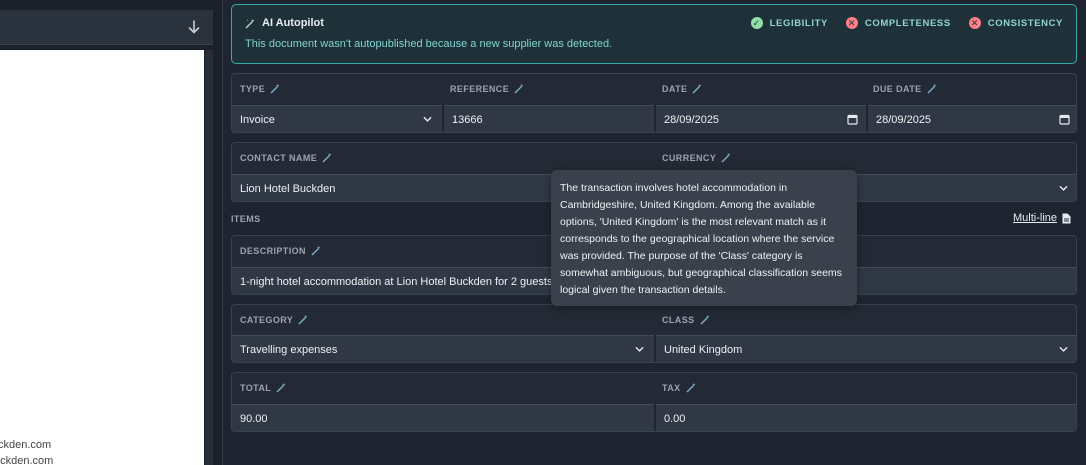  What do you see at coordinates (27, 460) in the screenshot?
I see `document-text-line: uckden.com` at bounding box center [27, 460].